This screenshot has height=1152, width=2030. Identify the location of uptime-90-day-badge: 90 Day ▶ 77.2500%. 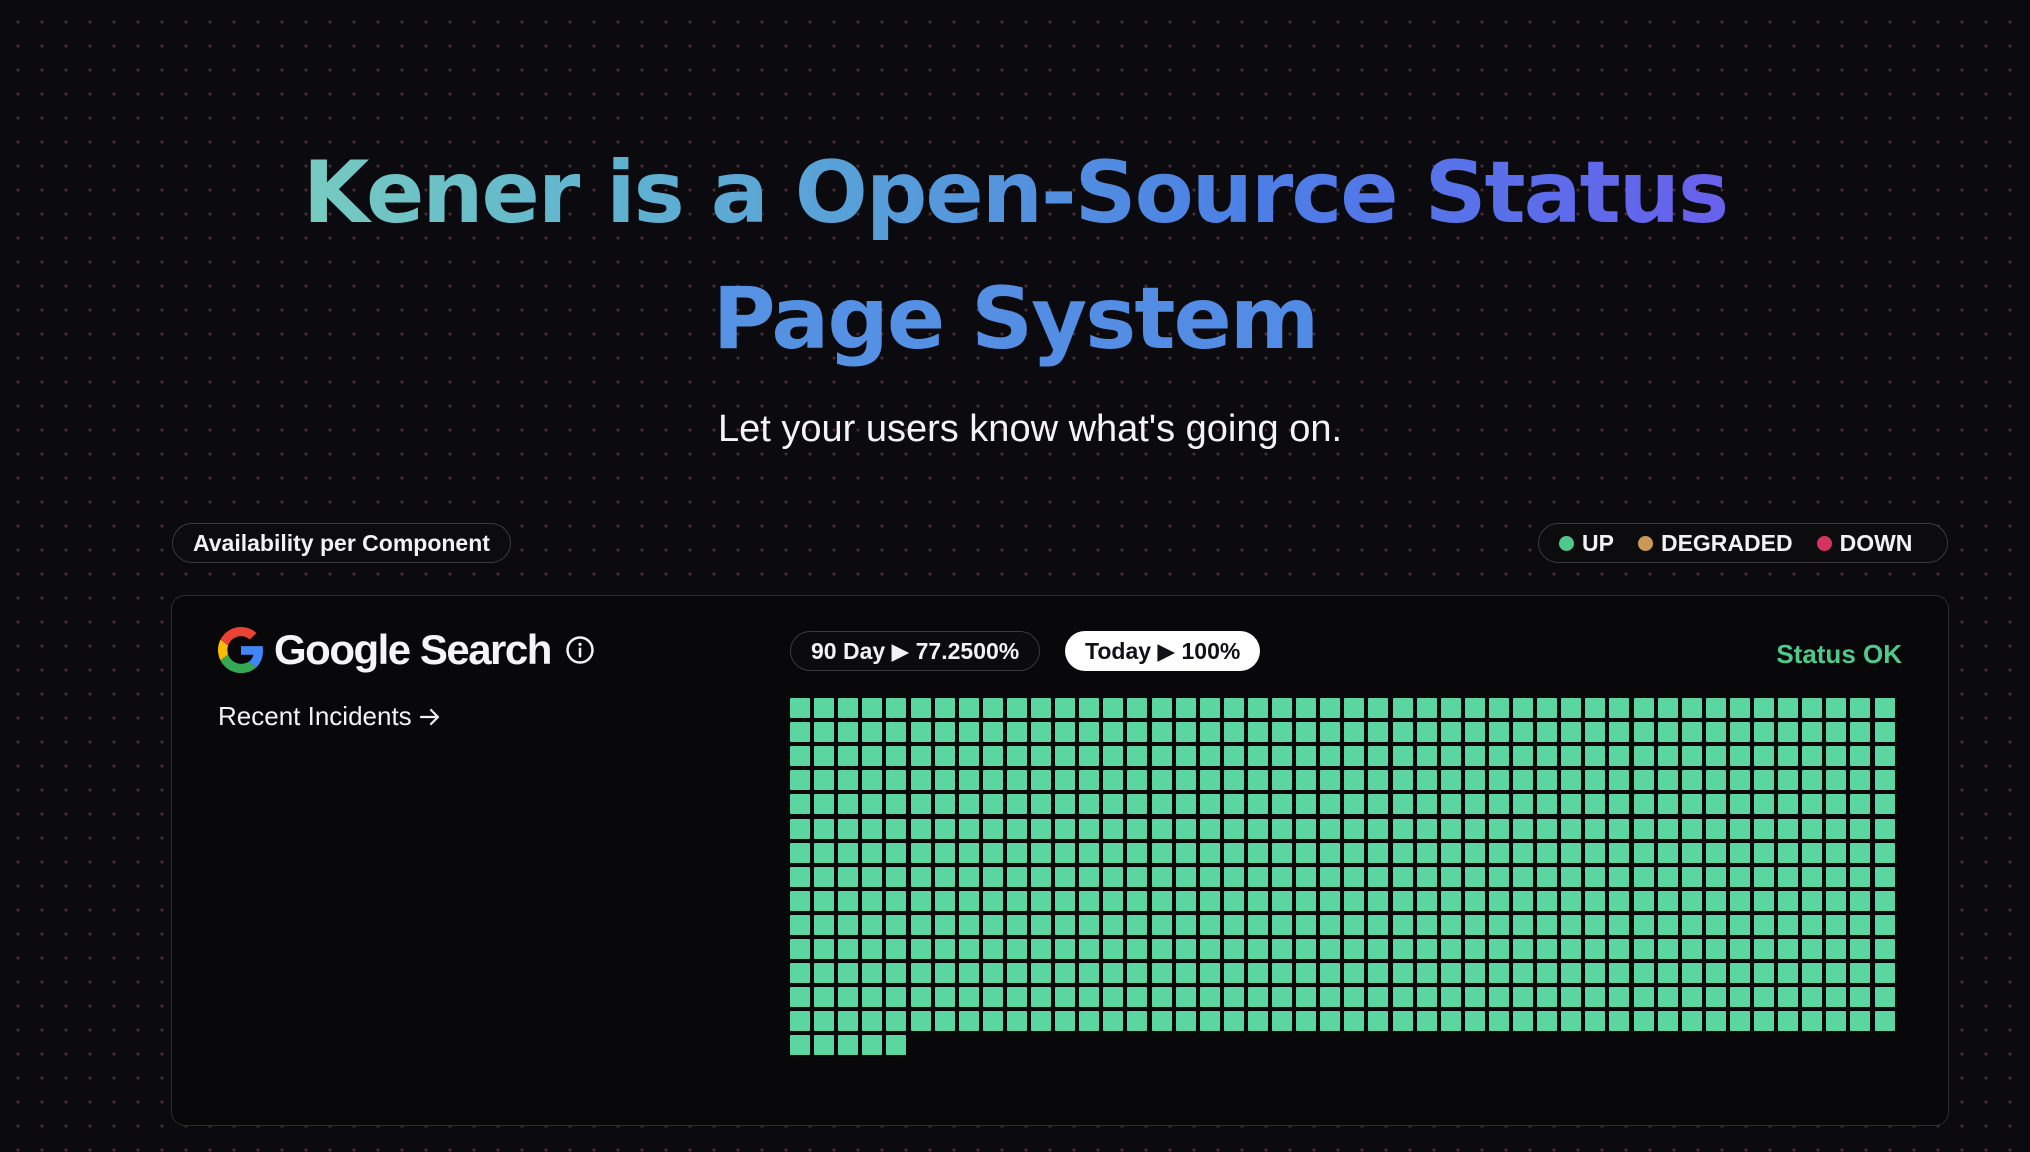
(915, 651).